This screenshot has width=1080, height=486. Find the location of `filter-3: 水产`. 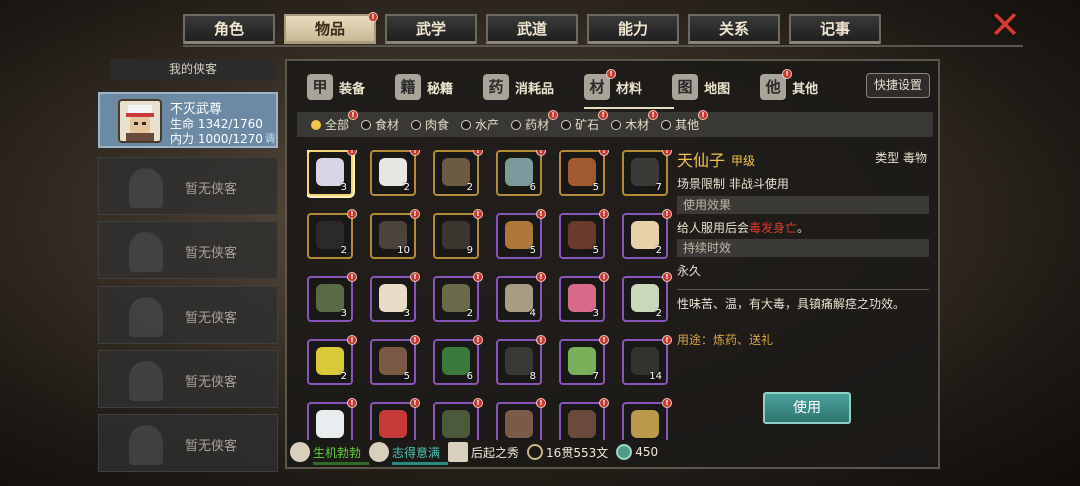

filter-3: 水产 is located at coordinates (480, 124).